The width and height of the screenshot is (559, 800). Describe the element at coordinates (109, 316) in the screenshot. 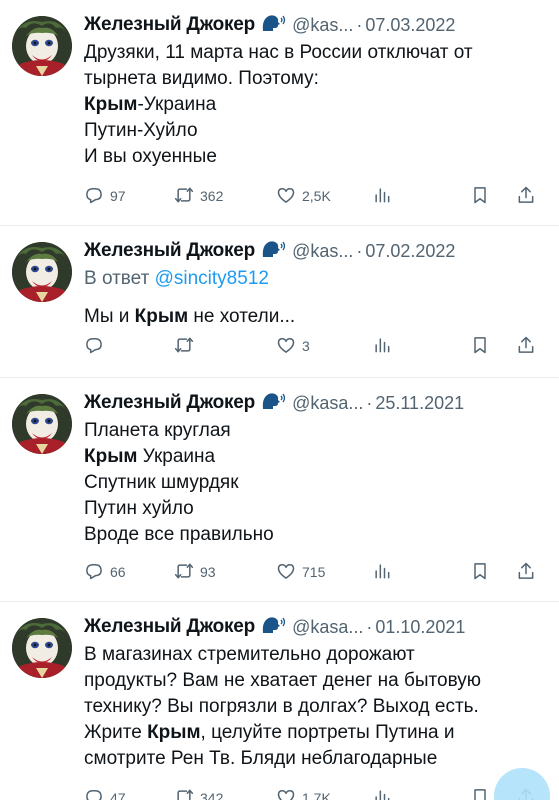

I see `text-run: Мы и` at that location.